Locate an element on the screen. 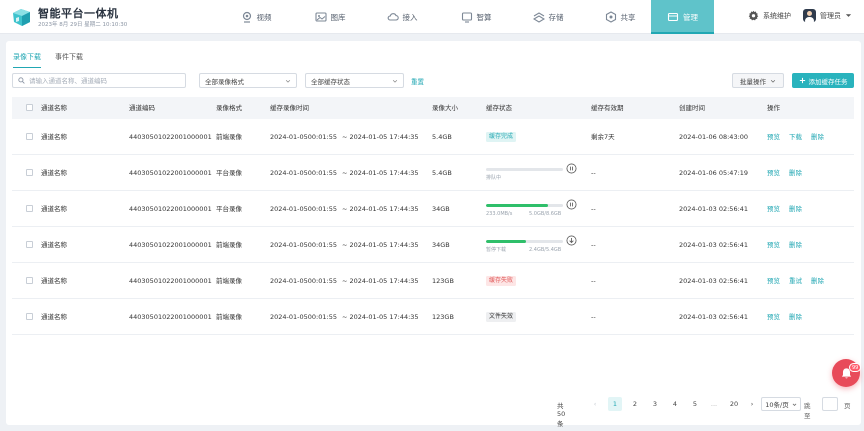 The width and height of the screenshot is (864, 431). cache-status: 缓存失败 is located at coordinates (501, 281).